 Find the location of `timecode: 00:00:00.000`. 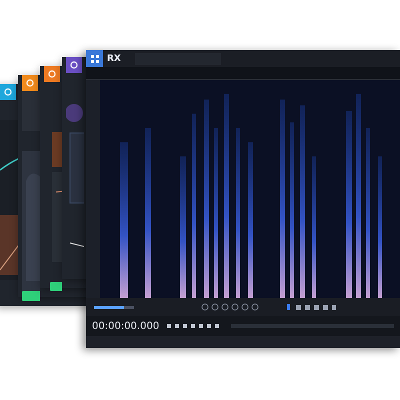

timecode: 00:00:00.000 is located at coordinates (126, 326).